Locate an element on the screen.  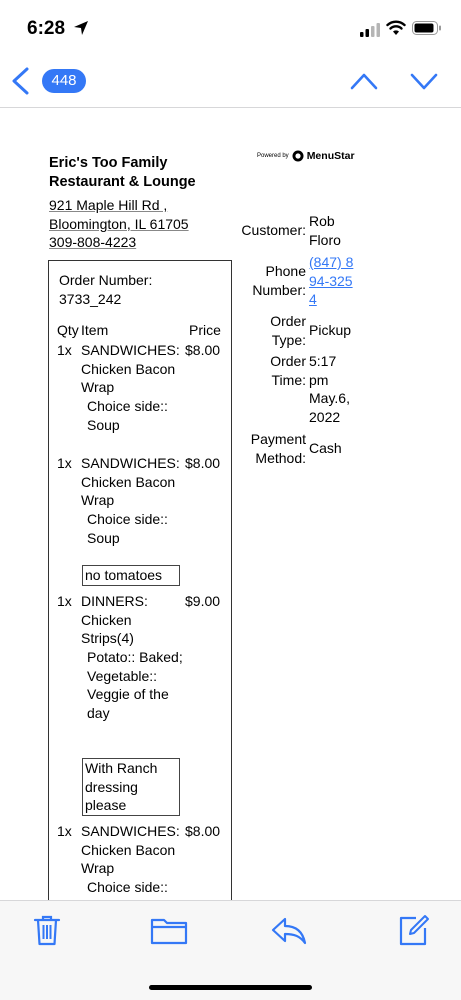
header-price: Price is located at coordinates (205, 330).